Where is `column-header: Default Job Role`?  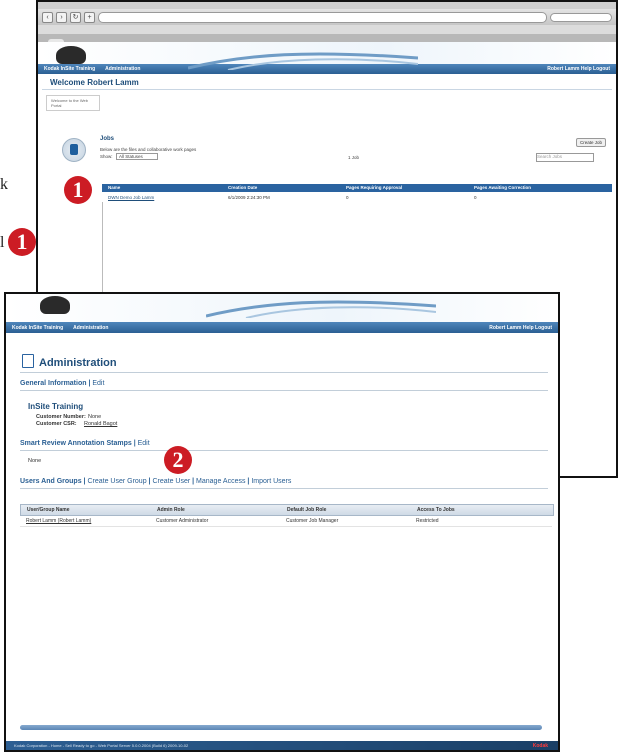 column-header: Default Job Role is located at coordinates (306, 510).